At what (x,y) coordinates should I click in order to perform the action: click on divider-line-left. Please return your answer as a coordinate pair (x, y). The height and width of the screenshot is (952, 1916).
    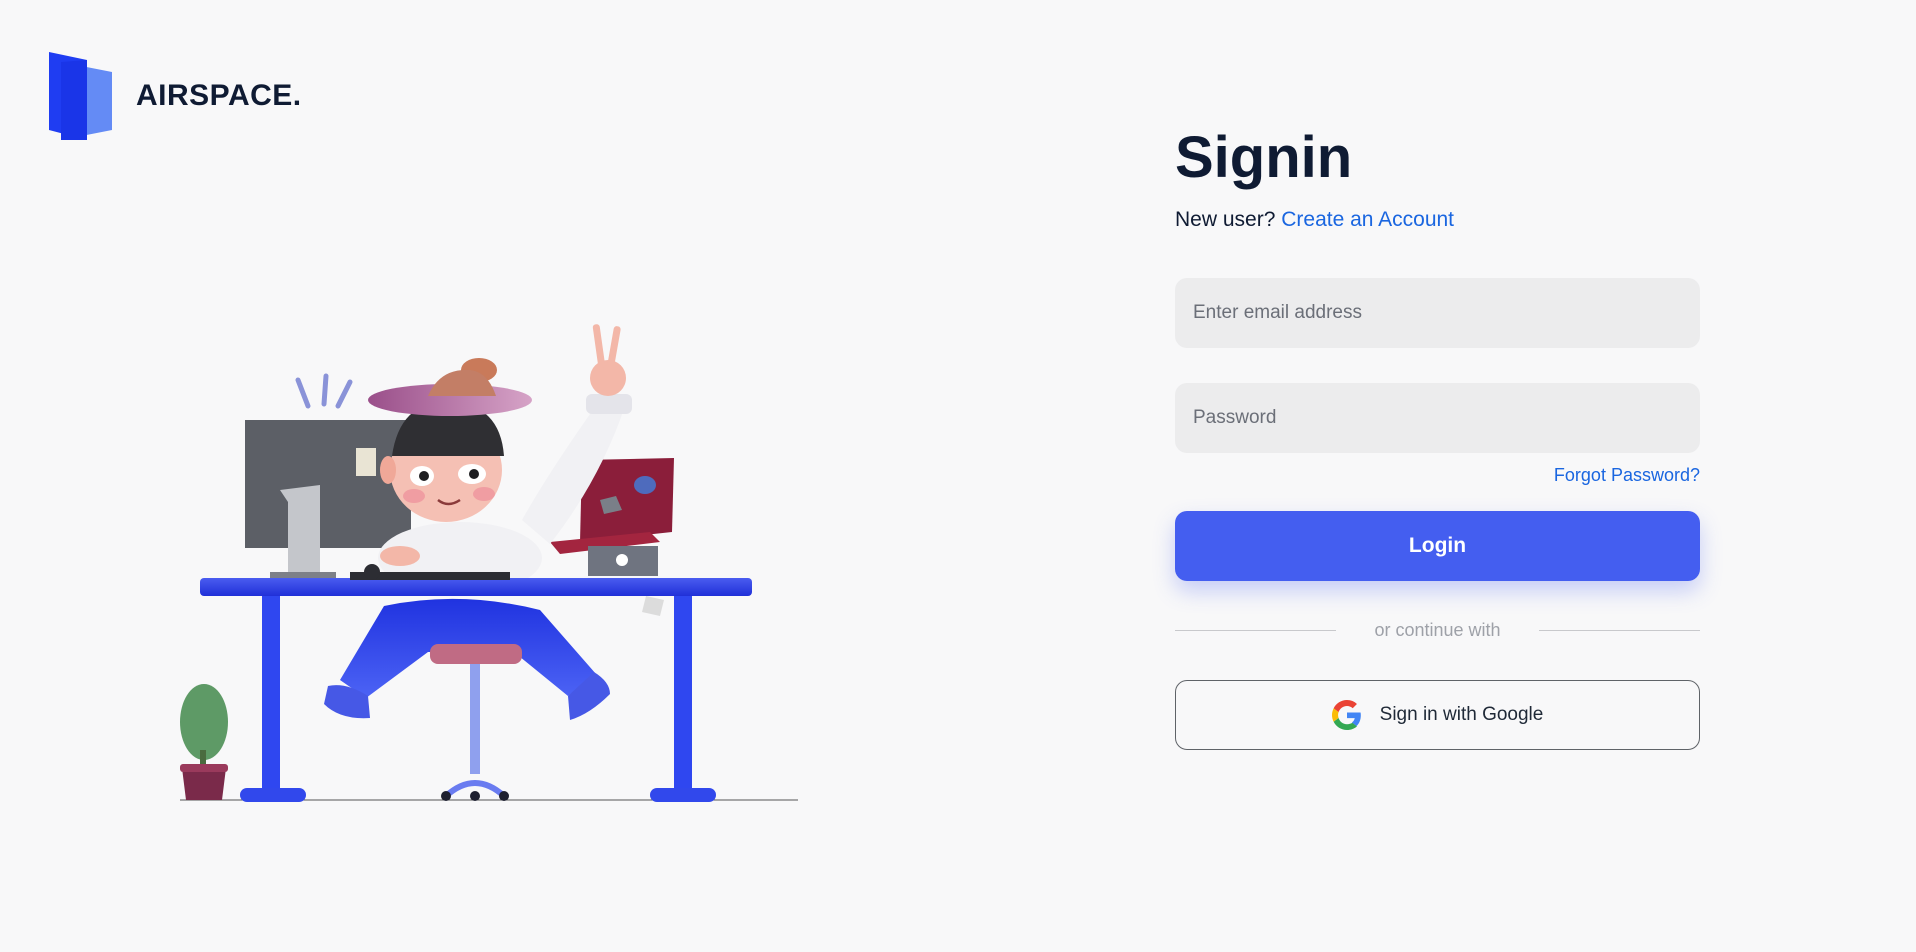
    Looking at the image, I should click on (1256, 630).